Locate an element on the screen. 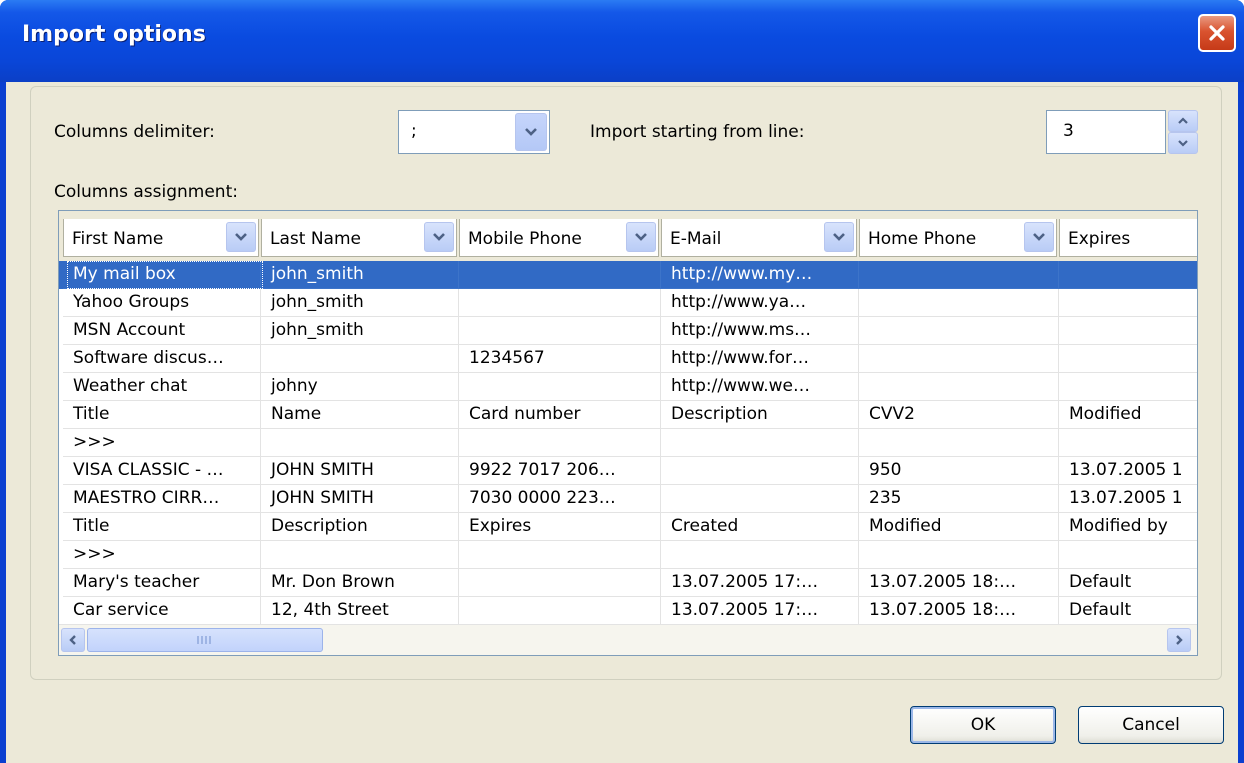  column-header-5: Expires is located at coordinates (1128, 238).